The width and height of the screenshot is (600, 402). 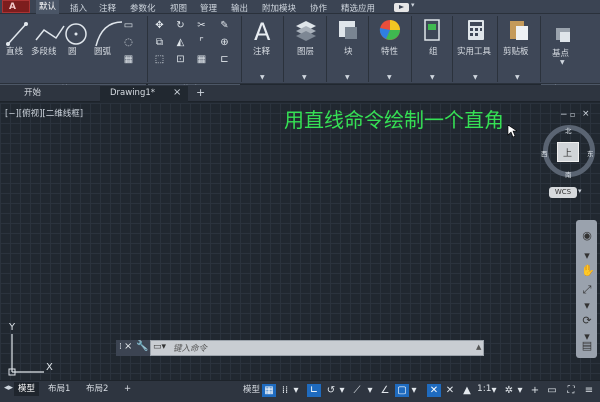 I want to click on chevron-down-icon-6: ▾, so click(x=520, y=390).